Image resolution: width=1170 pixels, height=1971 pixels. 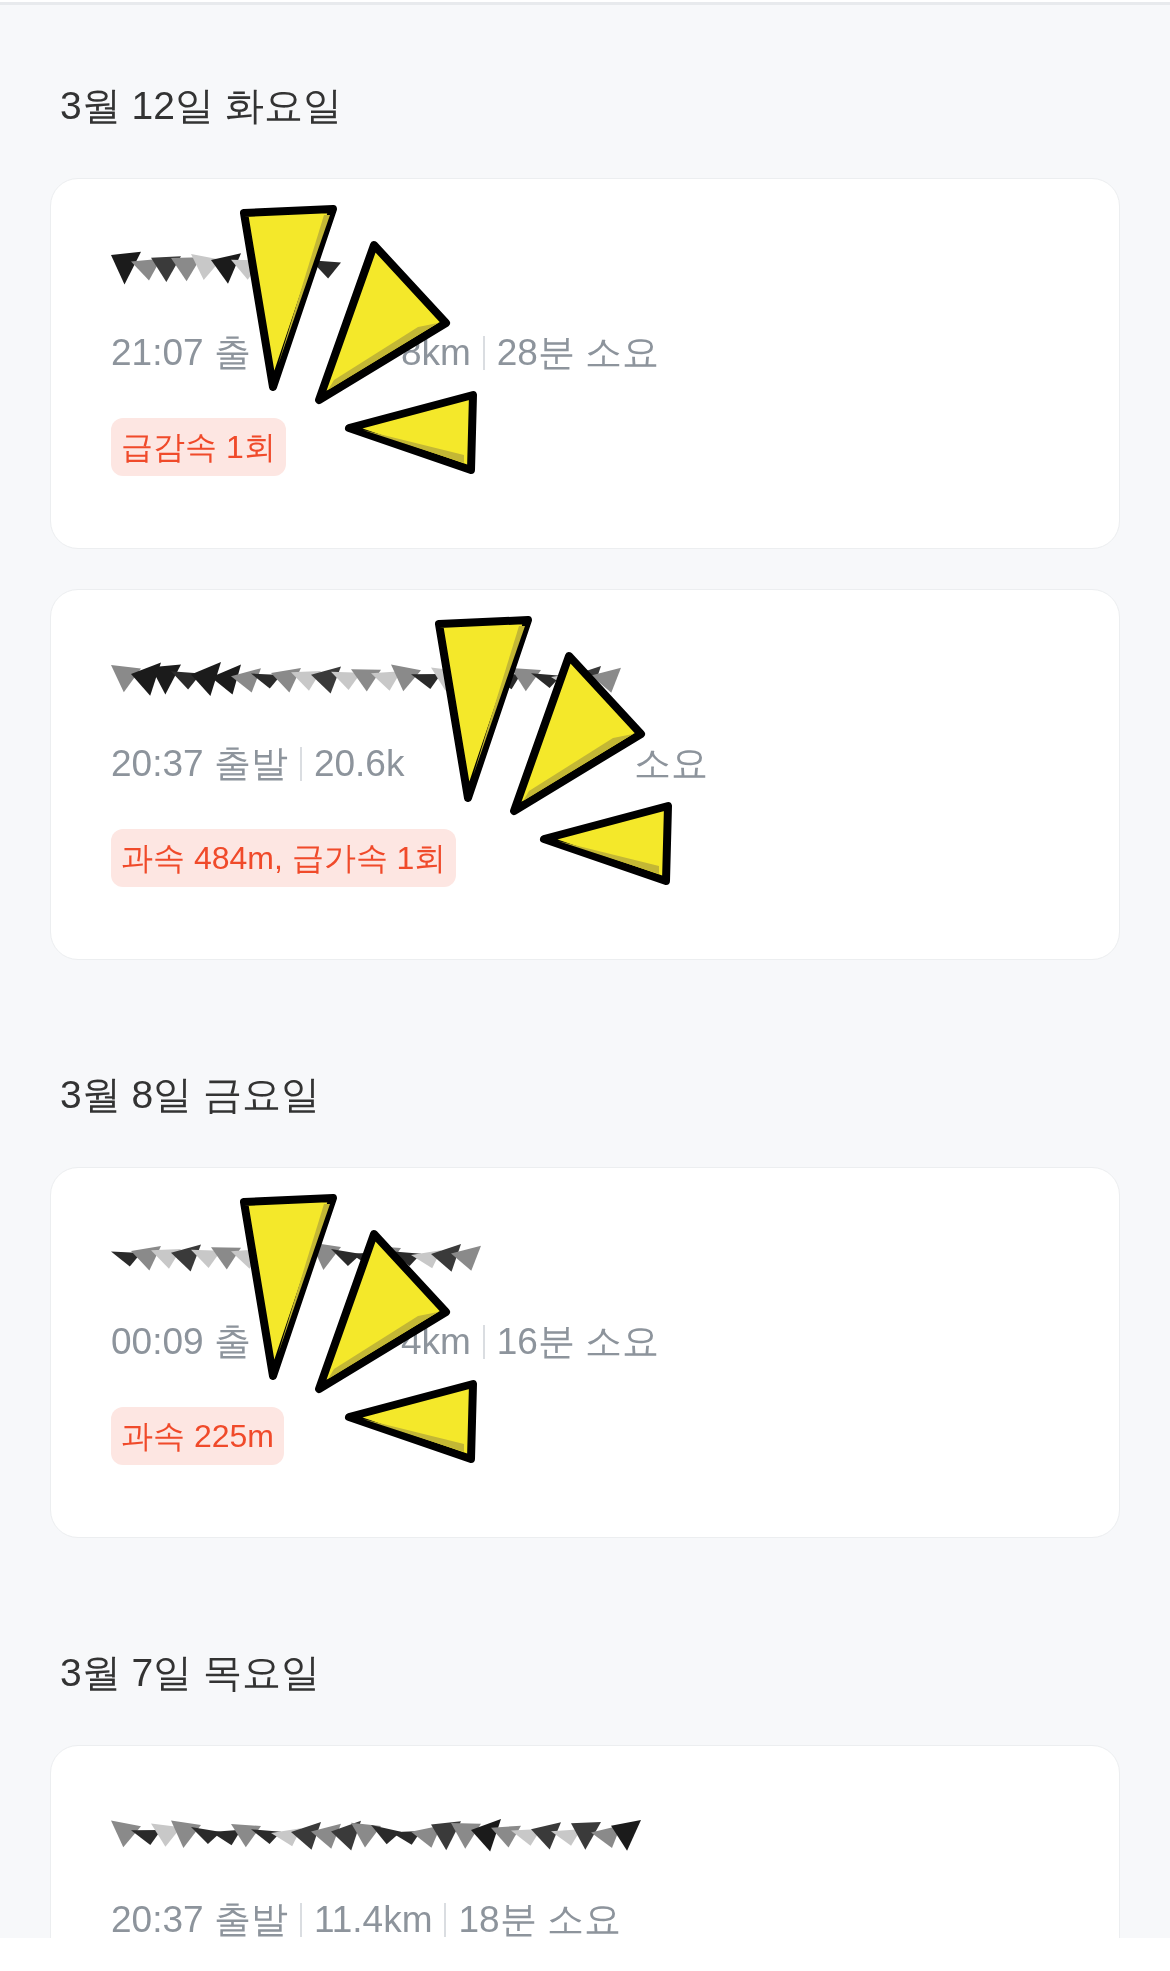 I want to click on trip-info-text: 28분 소요, so click(x=578, y=353).